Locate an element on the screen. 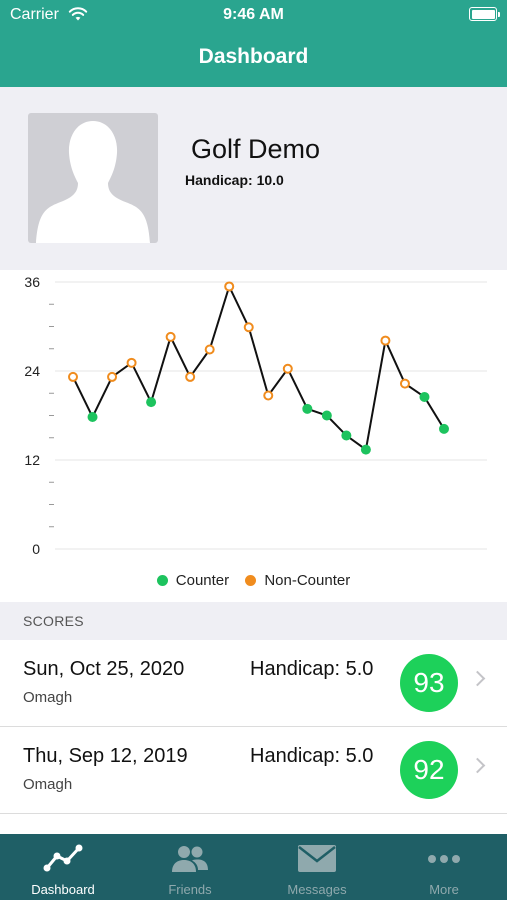 The height and width of the screenshot is (900, 507). section-title: SCORES is located at coordinates (53, 621).